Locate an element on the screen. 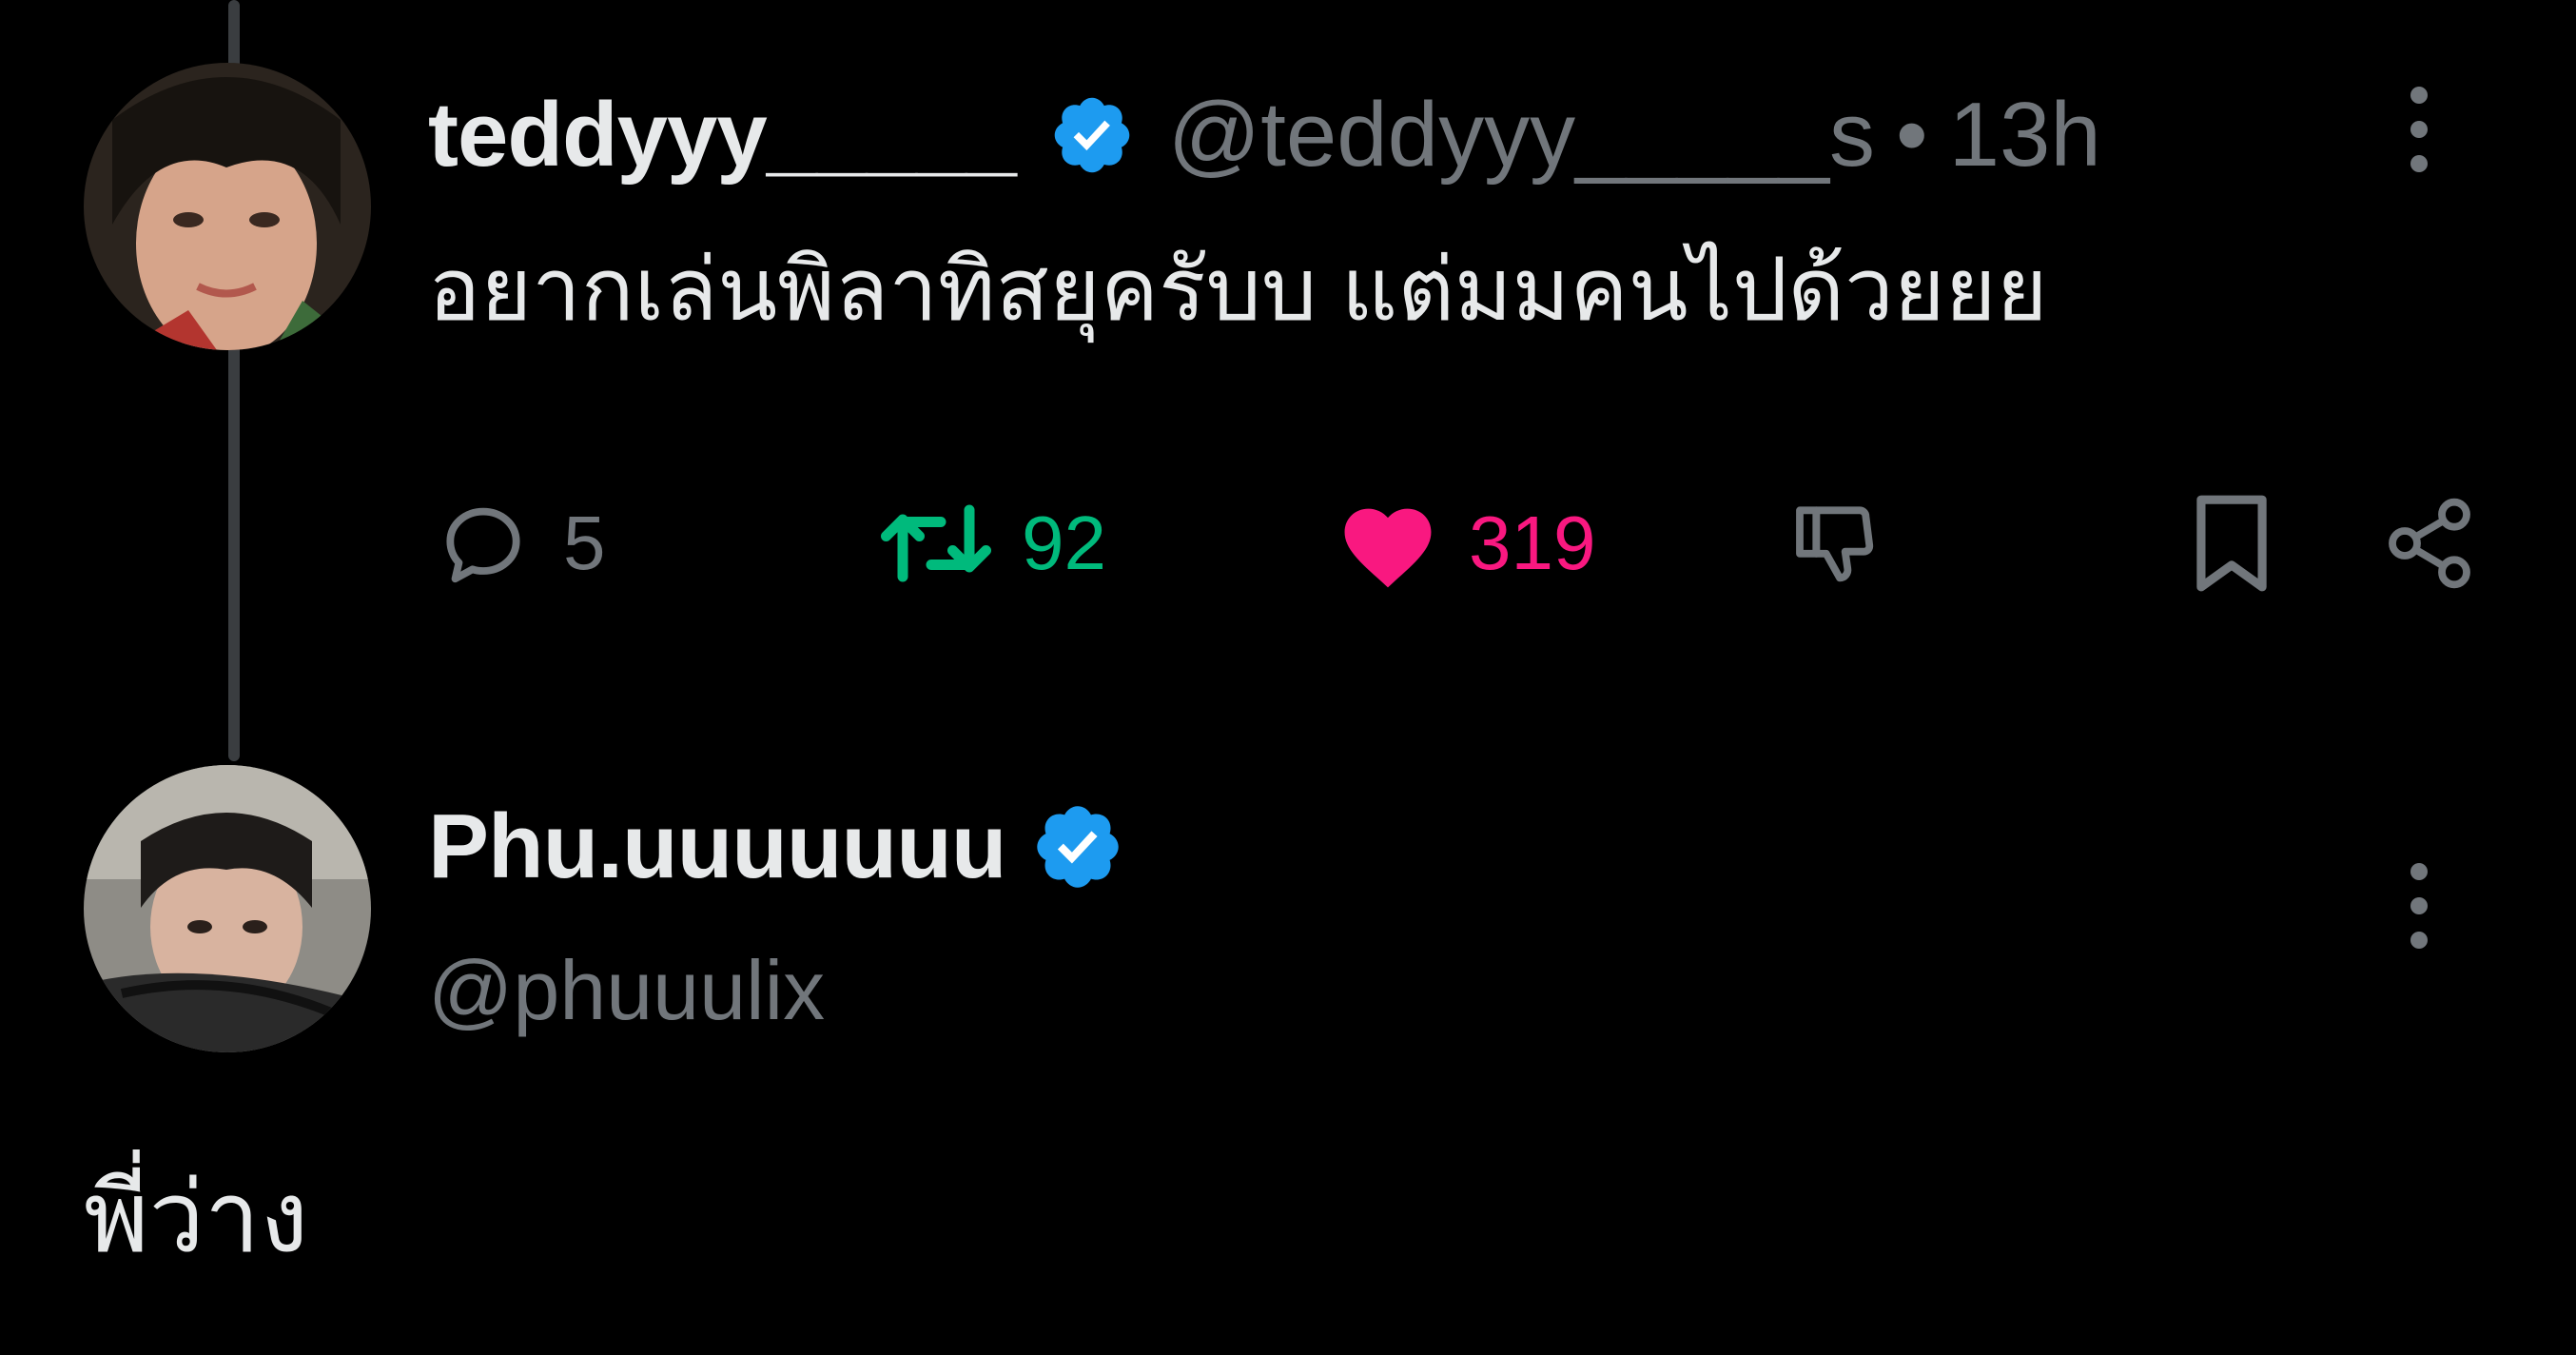  tweet-author-handle: @teddyyy_____s is located at coordinates (1522, 135).